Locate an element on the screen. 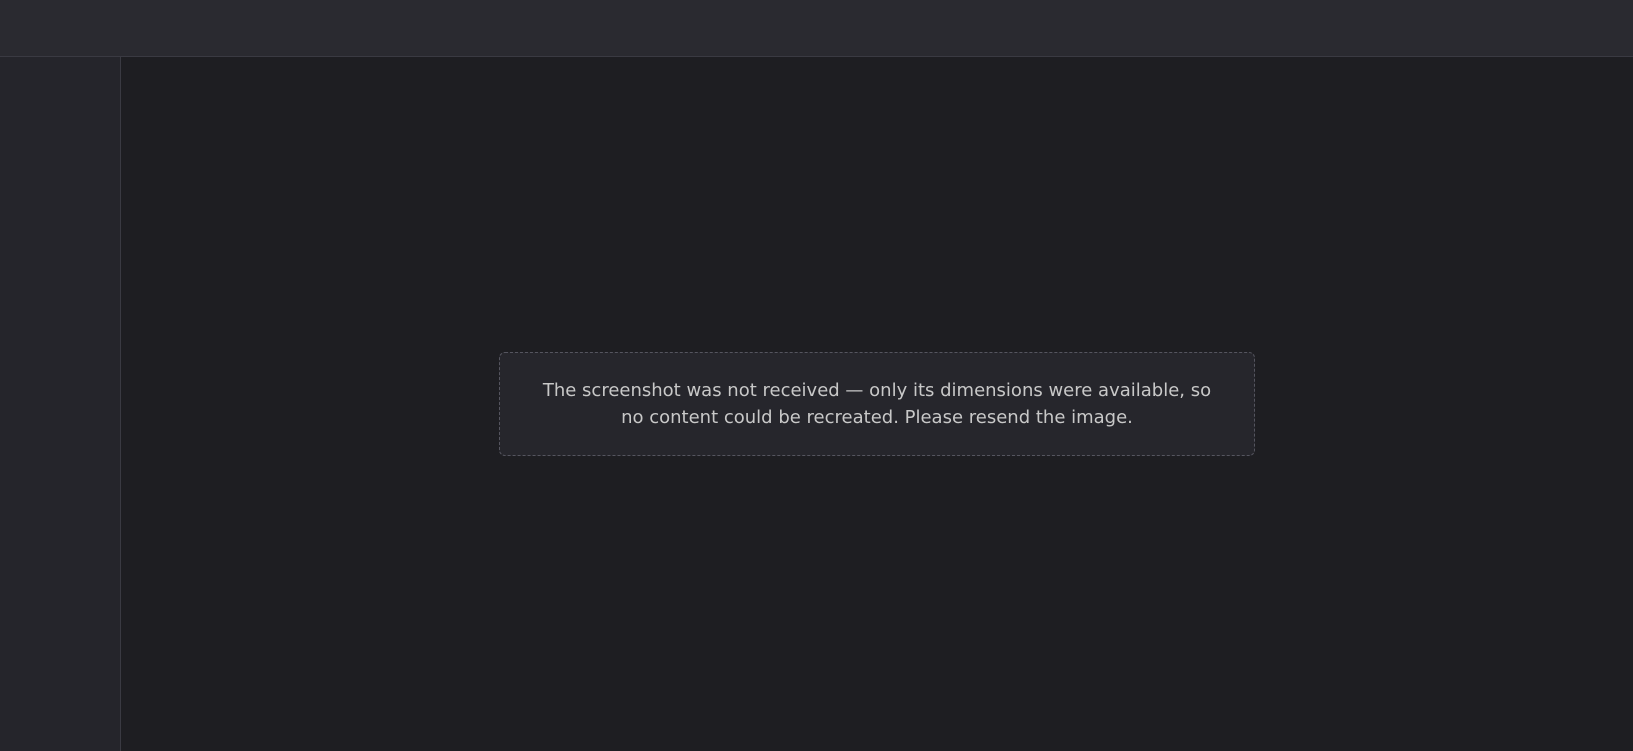 This screenshot has height=751, width=1633. title-bar is located at coordinates (816, 28).